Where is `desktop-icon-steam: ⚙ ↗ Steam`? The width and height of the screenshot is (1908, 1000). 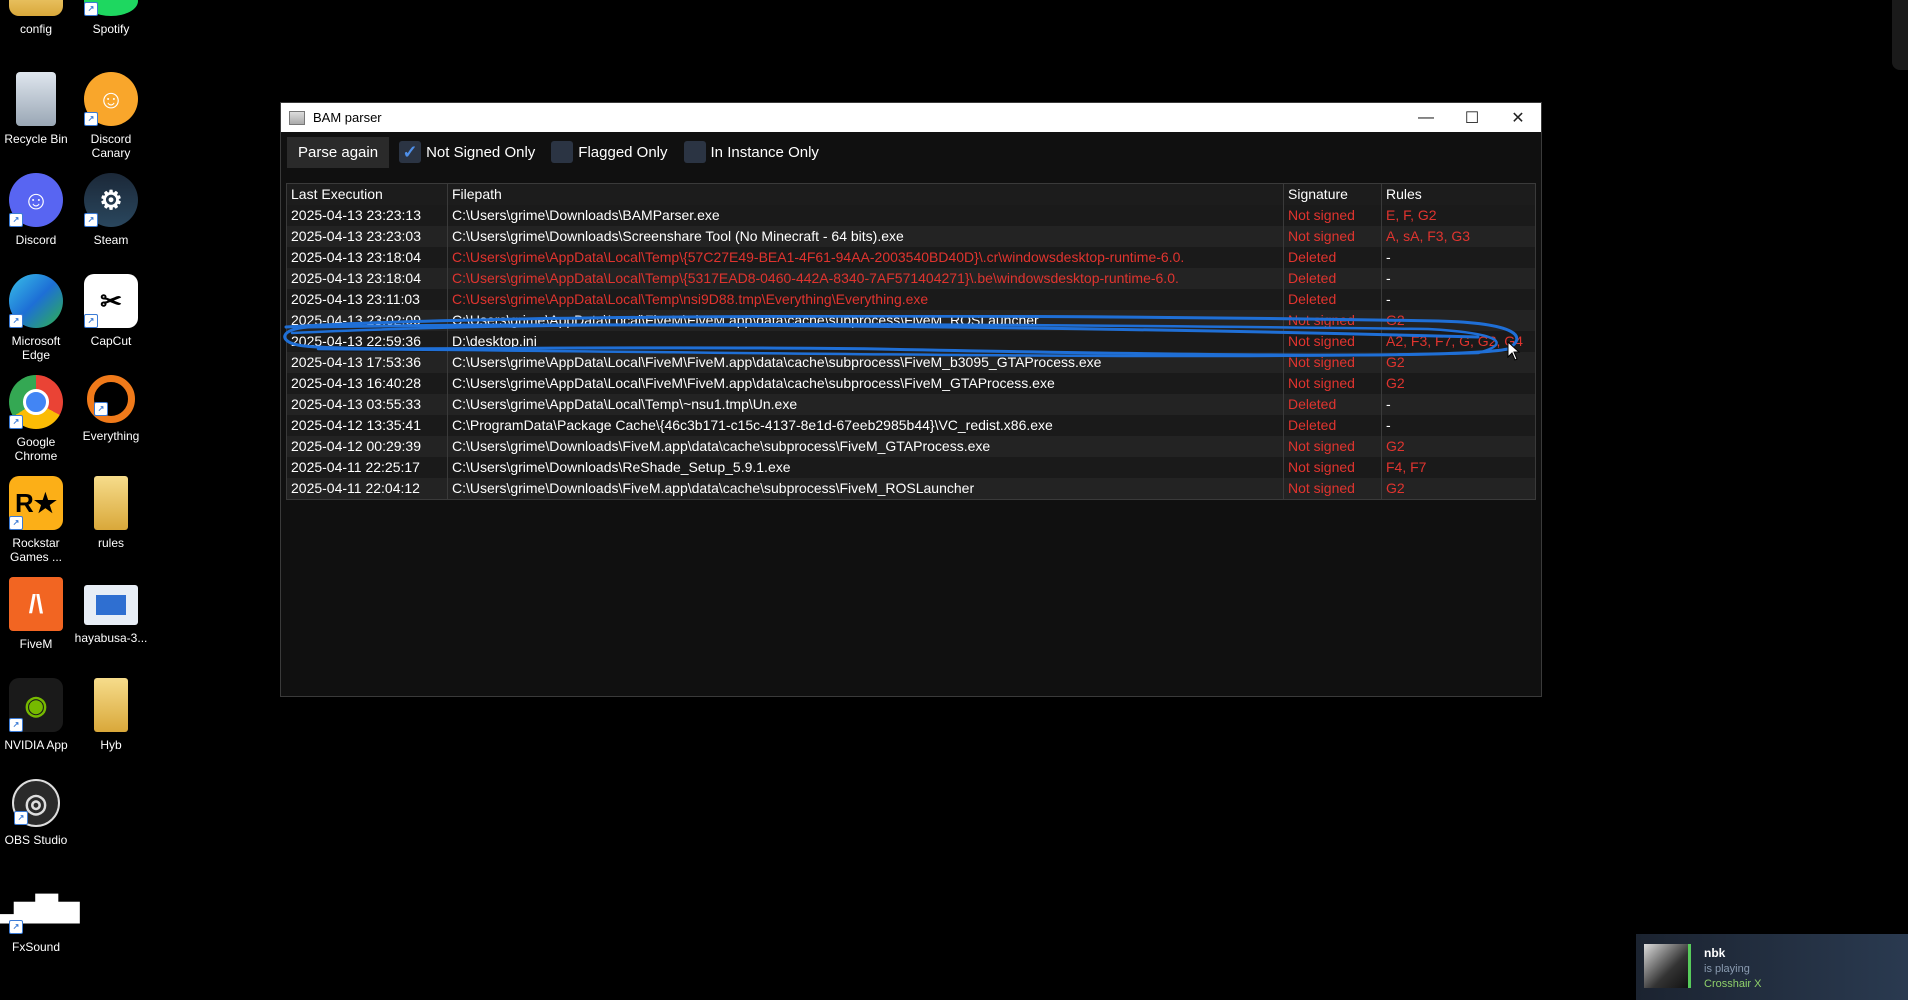
desktop-icon-steam: ⚙ ↗ Steam is located at coordinates (111, 210).